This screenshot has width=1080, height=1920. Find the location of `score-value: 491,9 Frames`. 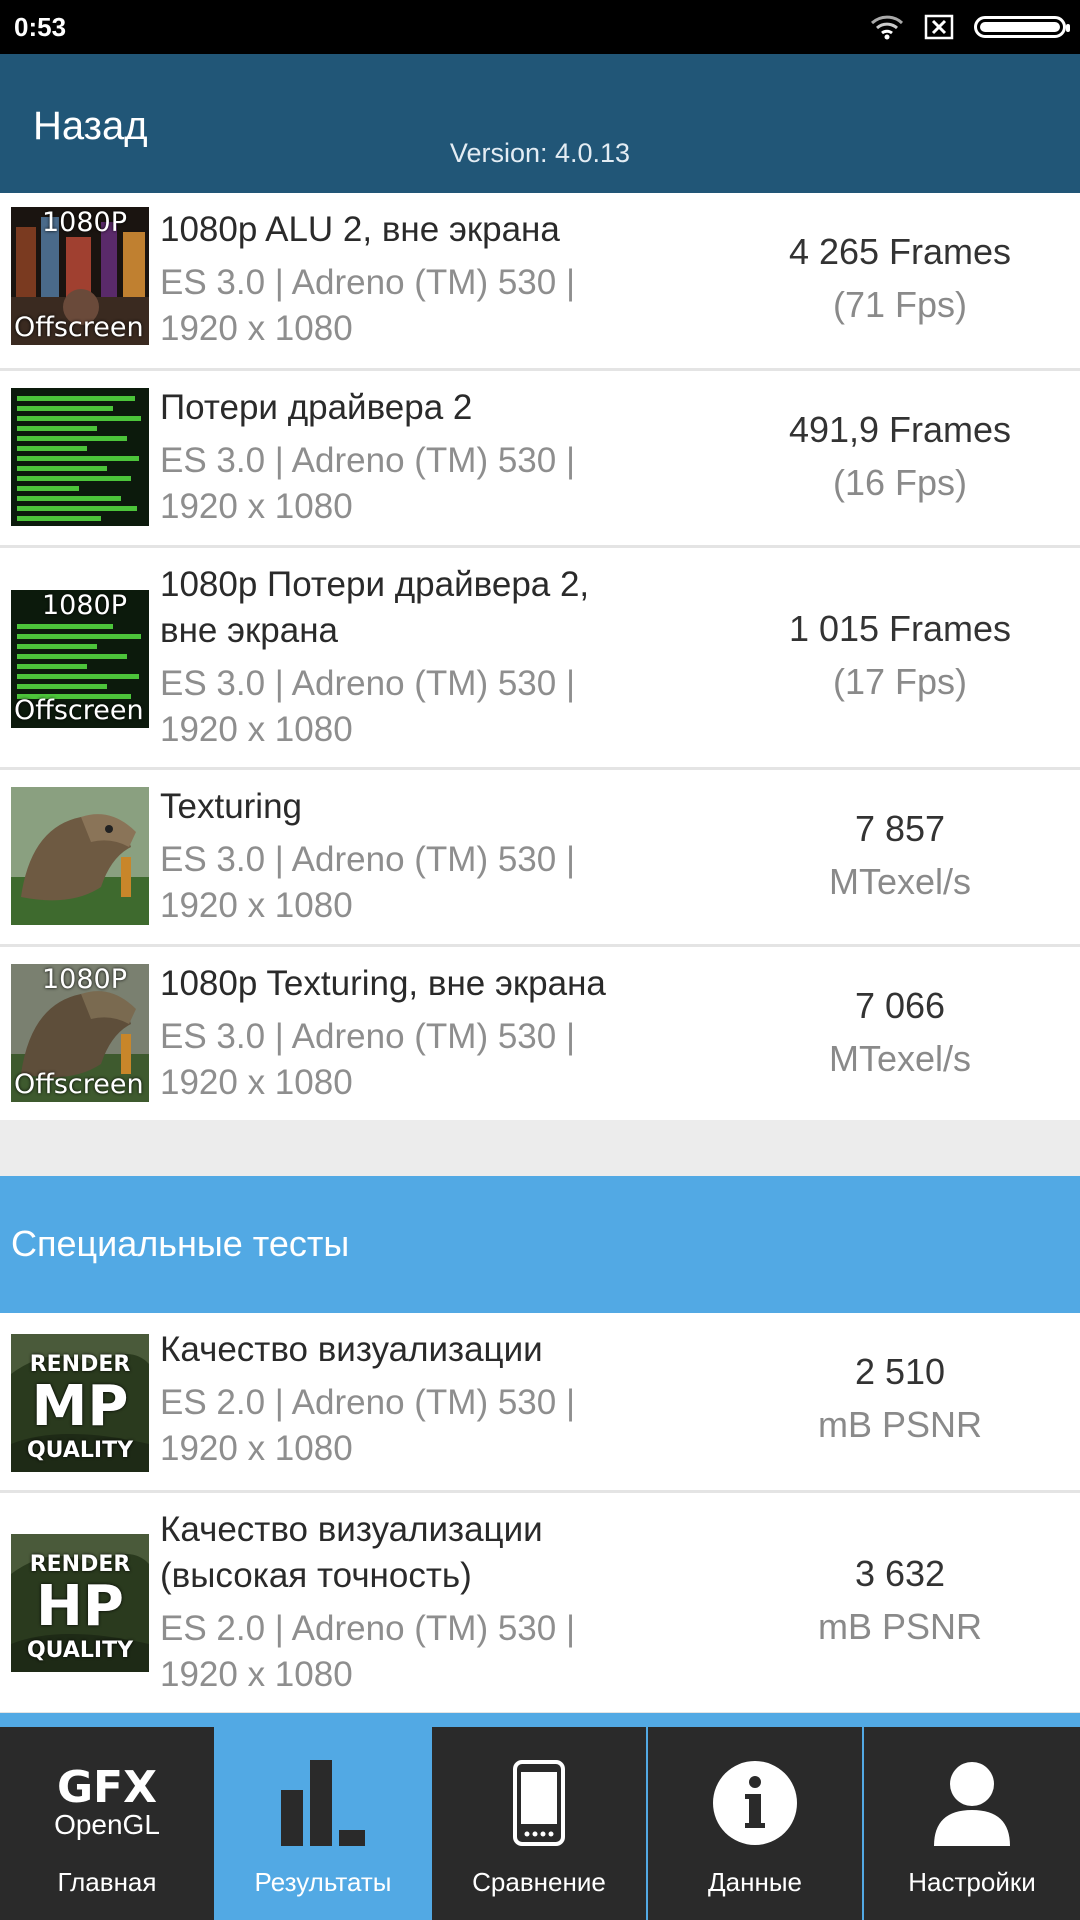

score-value: 491,9 Frames is located at coordinates (900, 429).